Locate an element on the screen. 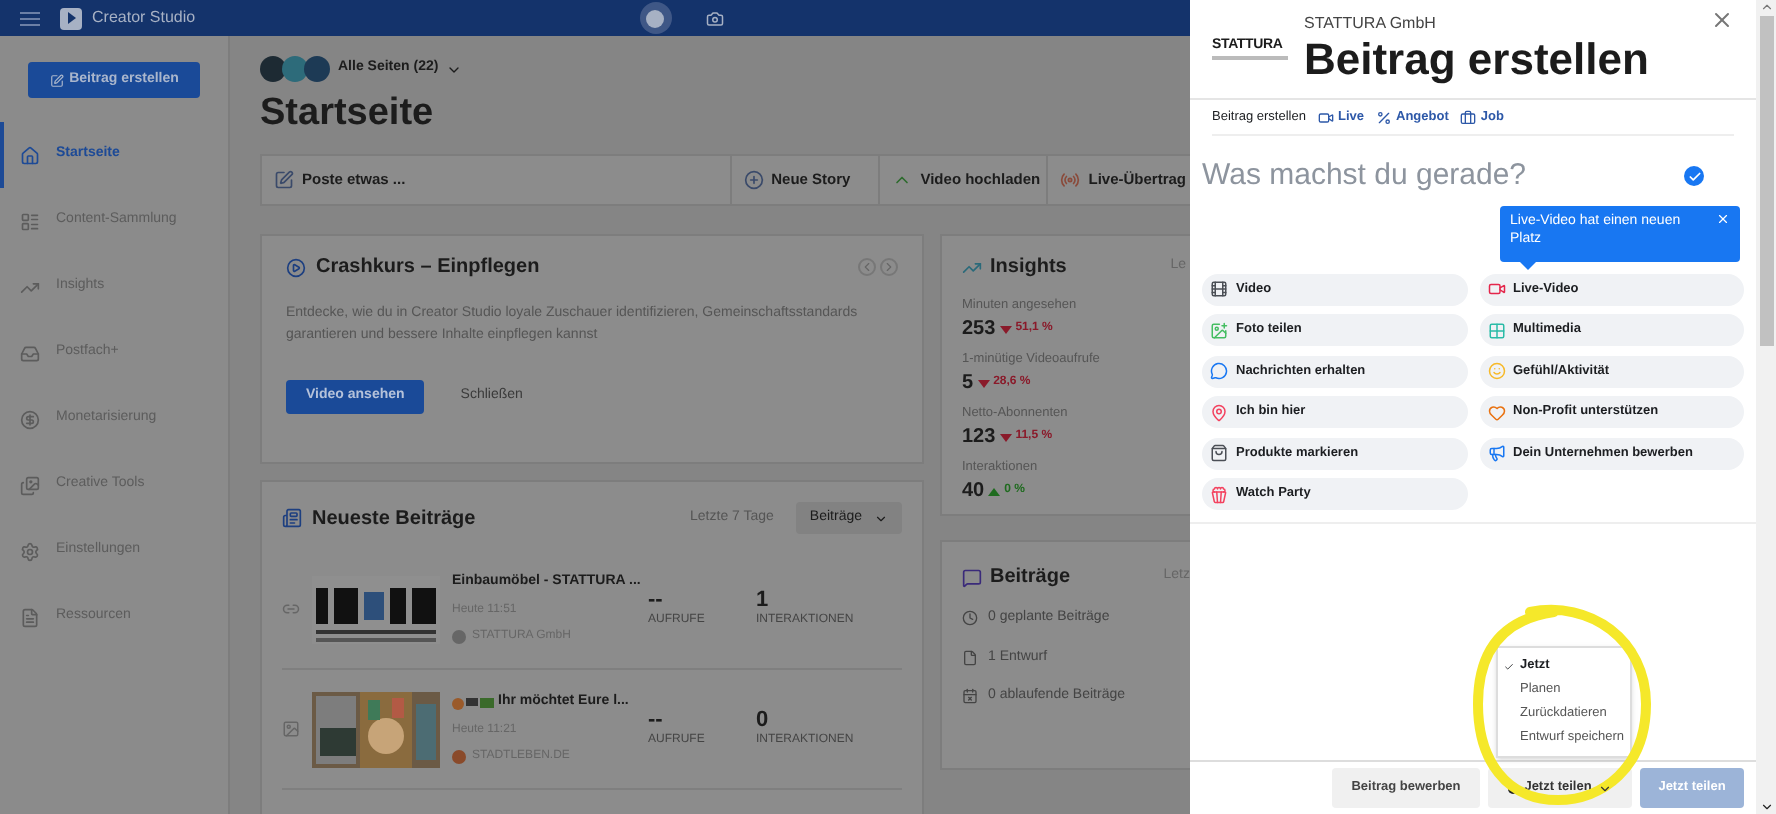  panel-title: Beitrag erstellen is located at coordinates (1476, 59).